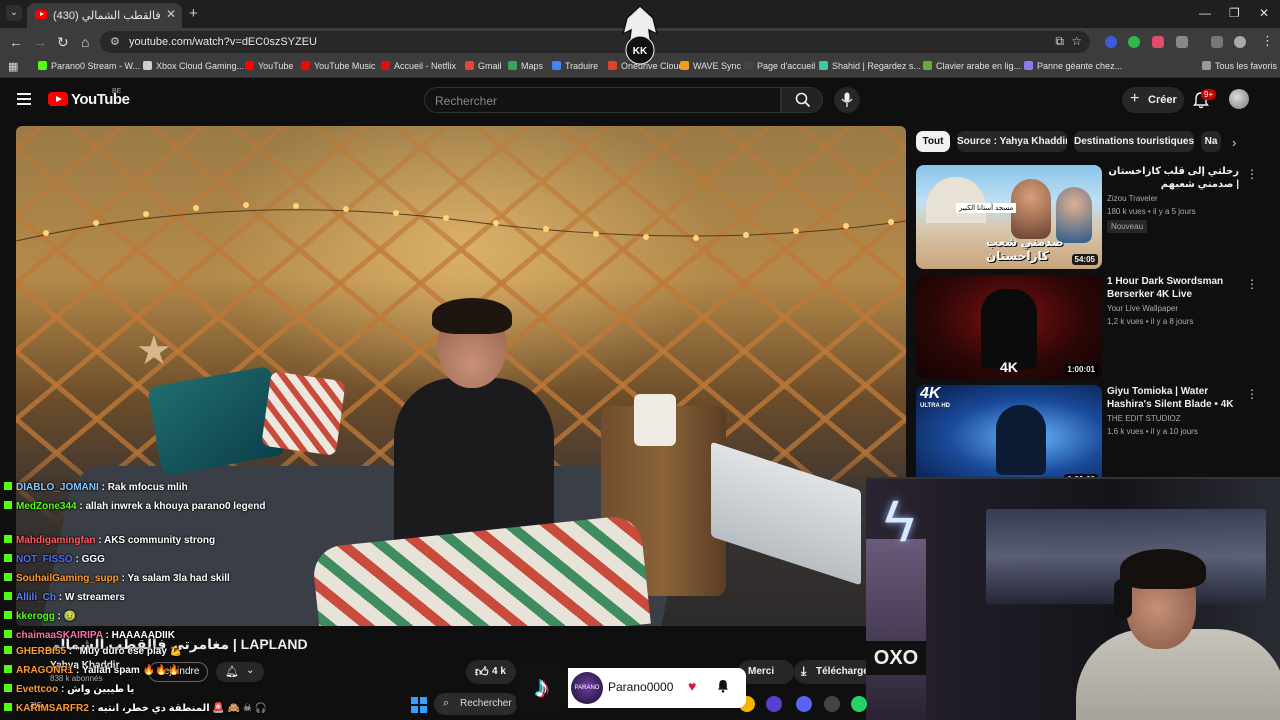  What do you see at coordinates (802, 100) in the screenshot?
I see `search-button` at bounding box center [802, 100].